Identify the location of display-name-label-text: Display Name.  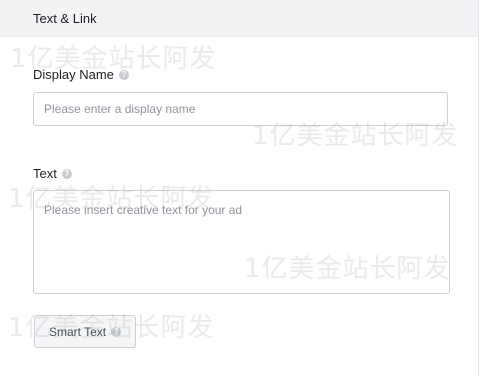
(73, 74).